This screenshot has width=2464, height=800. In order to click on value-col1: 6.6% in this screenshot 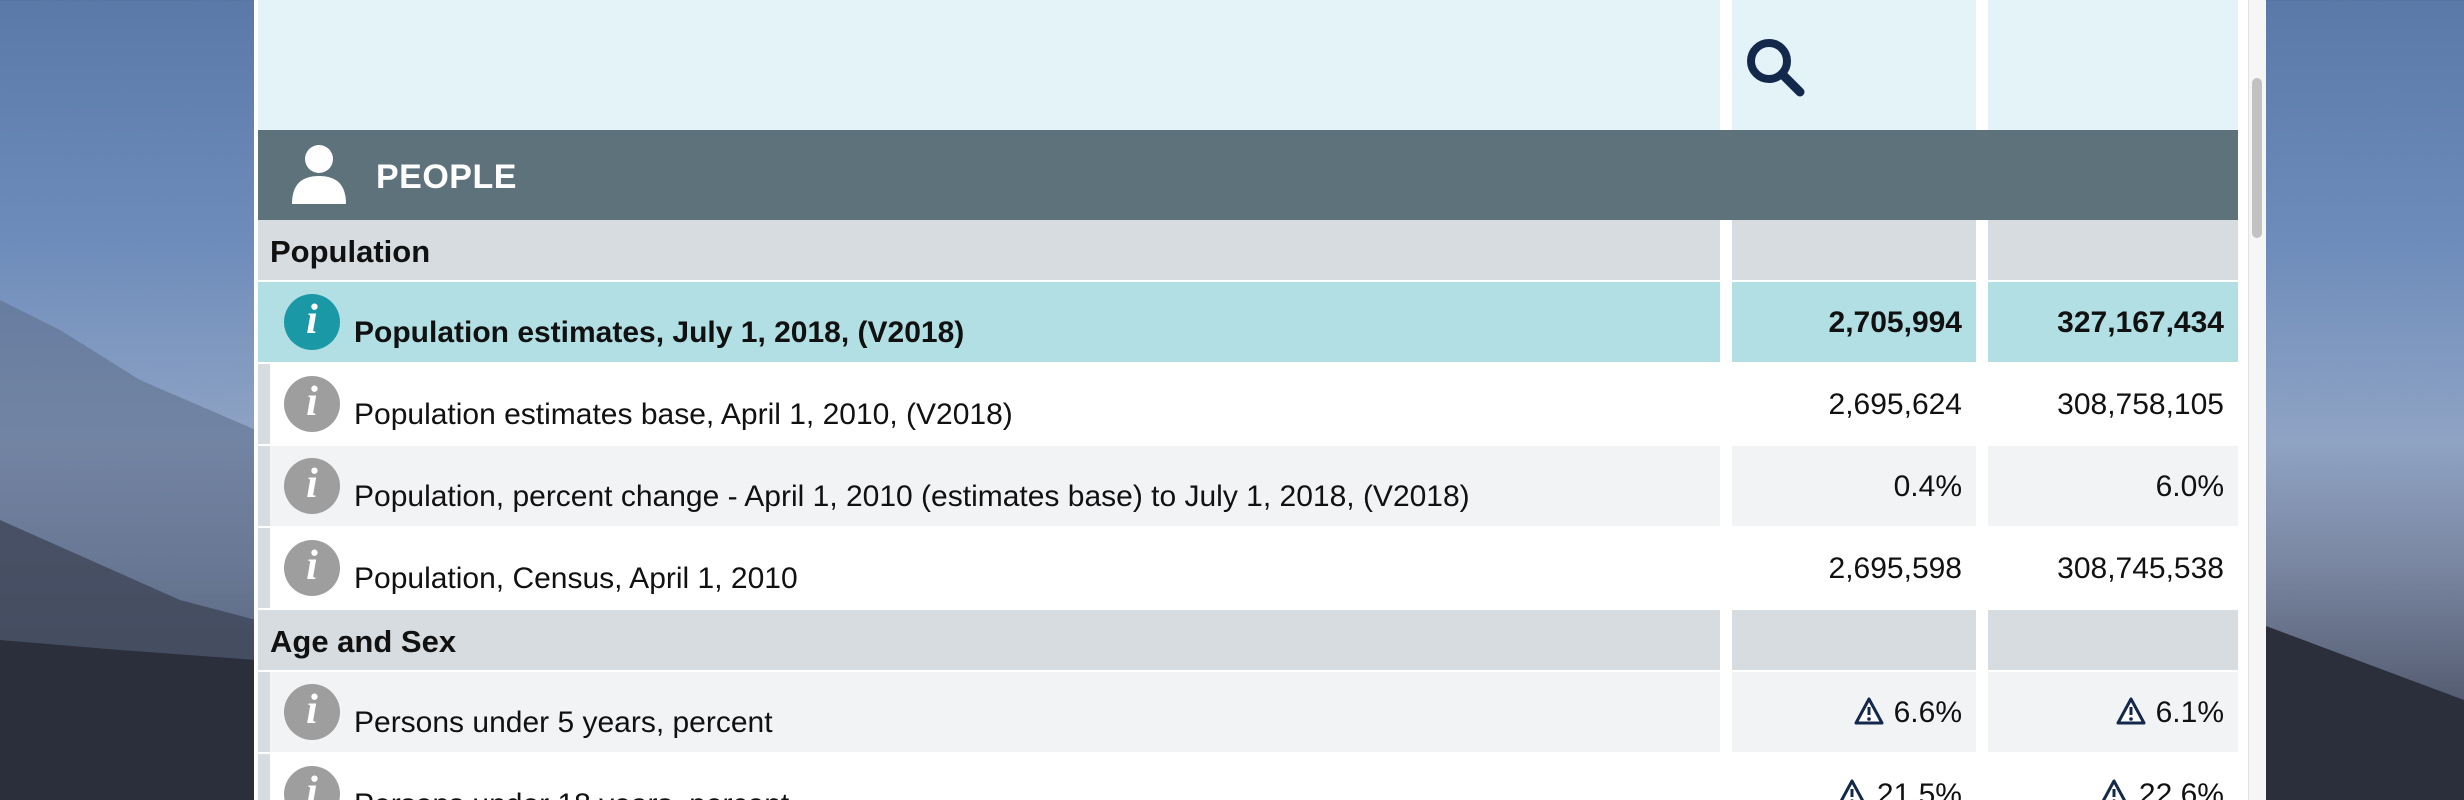, I will do `click(1908, 713)`.